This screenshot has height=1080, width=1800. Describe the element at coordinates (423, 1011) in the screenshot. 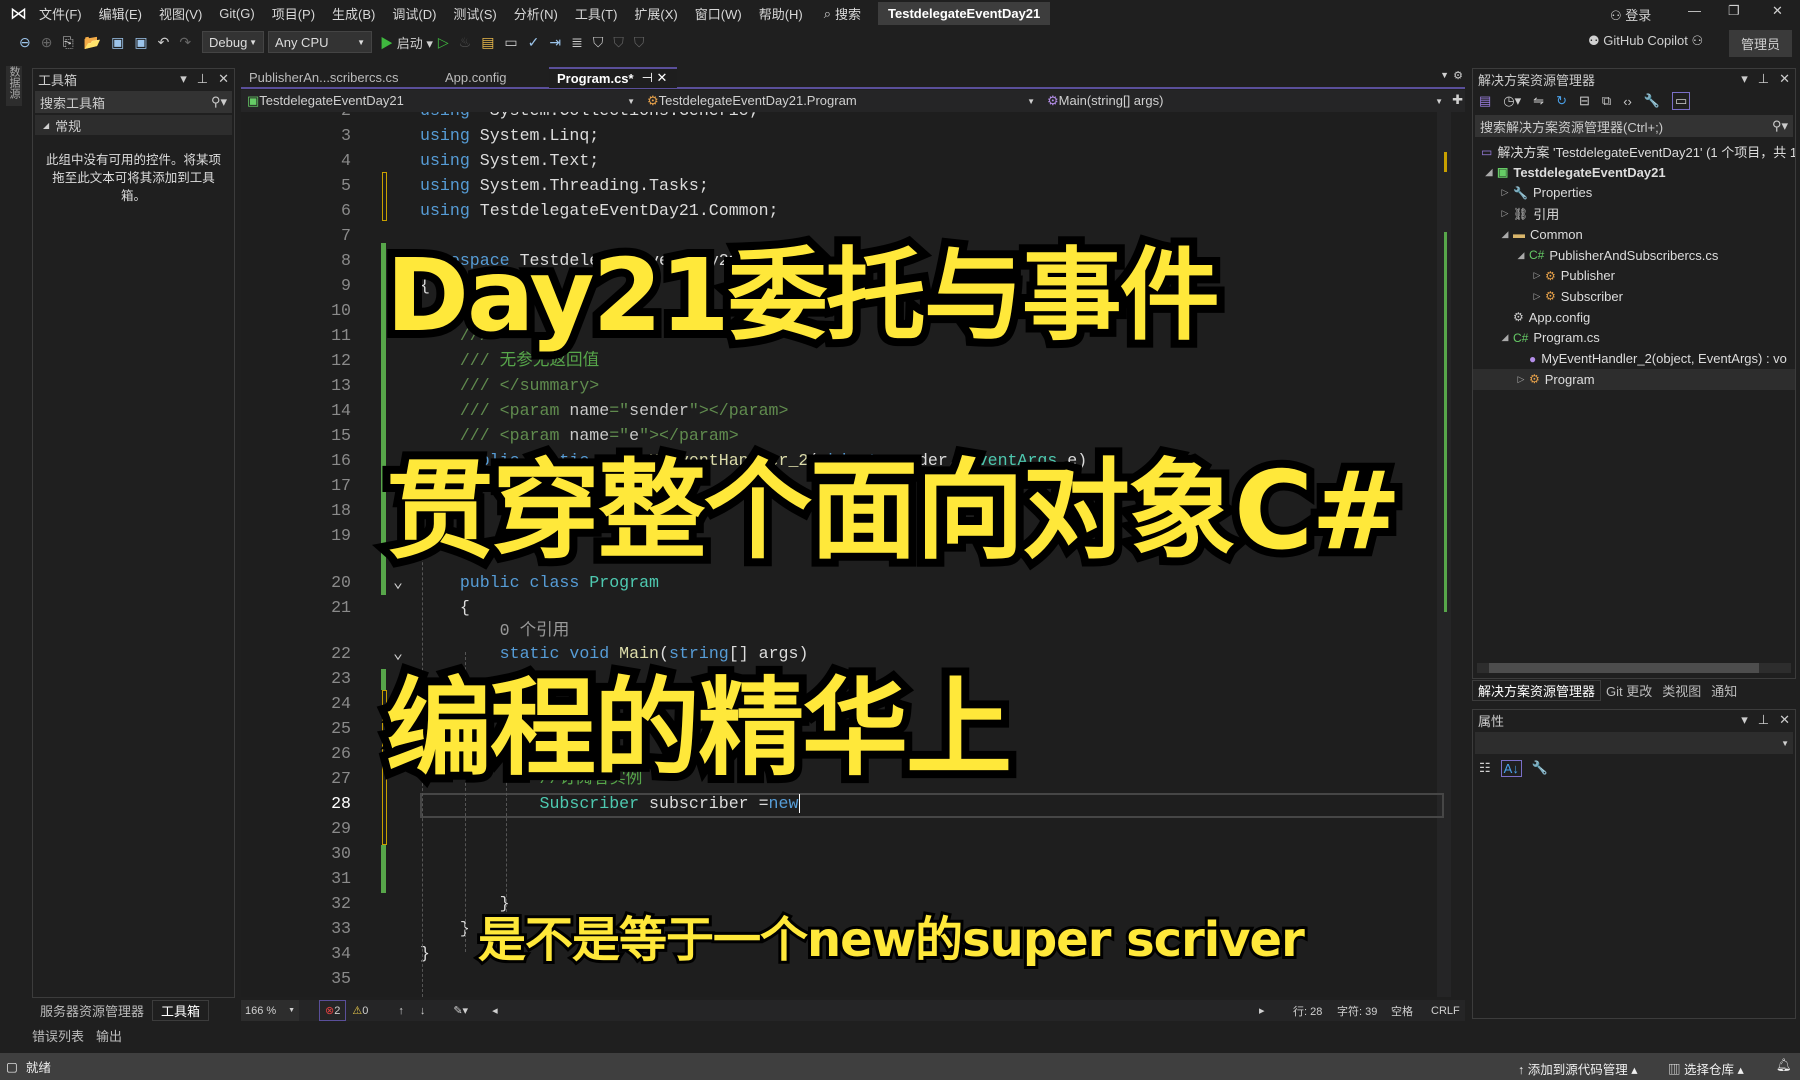

I see `next-issue-icon: ↓` at that location.